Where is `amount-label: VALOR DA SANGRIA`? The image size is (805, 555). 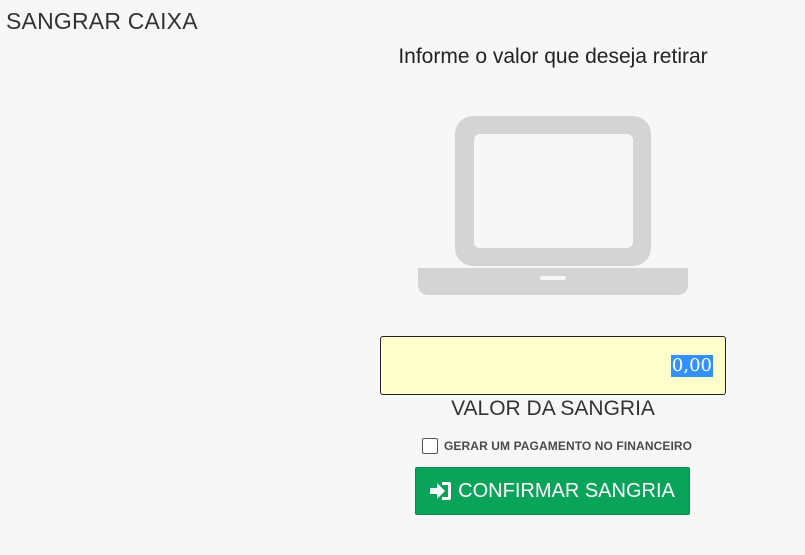
amount-label: VALOR DA SANGRIA is located at coordinates (553, 408).